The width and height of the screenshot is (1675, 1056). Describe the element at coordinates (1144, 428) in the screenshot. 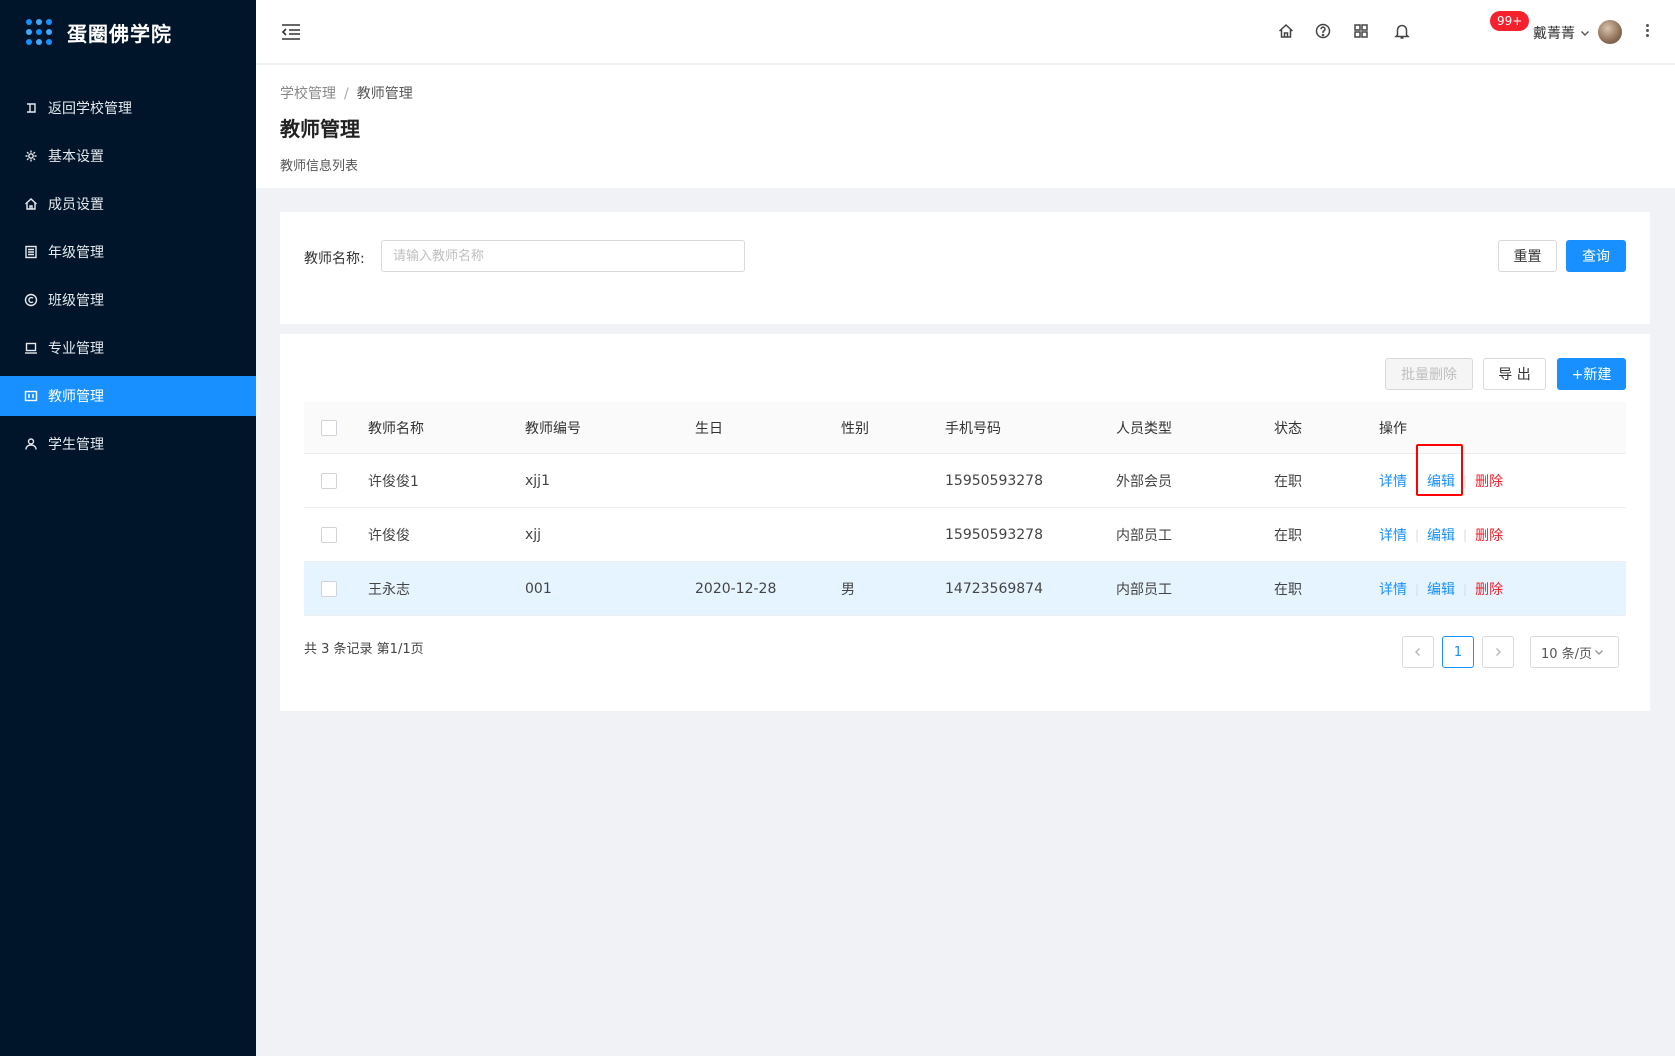

I see `column-header: 人员类型` at that location.